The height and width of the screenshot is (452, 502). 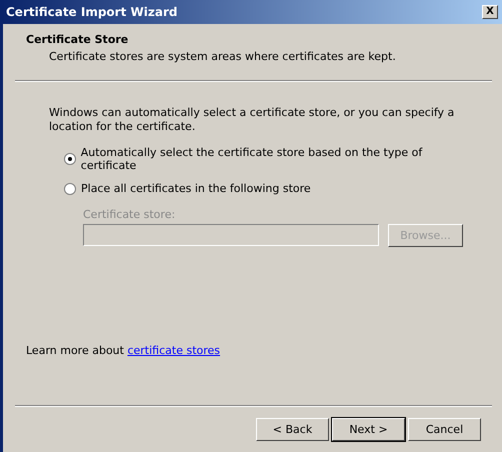 I want to click on wizard-button: Cancel, so click(x=444, y=429).